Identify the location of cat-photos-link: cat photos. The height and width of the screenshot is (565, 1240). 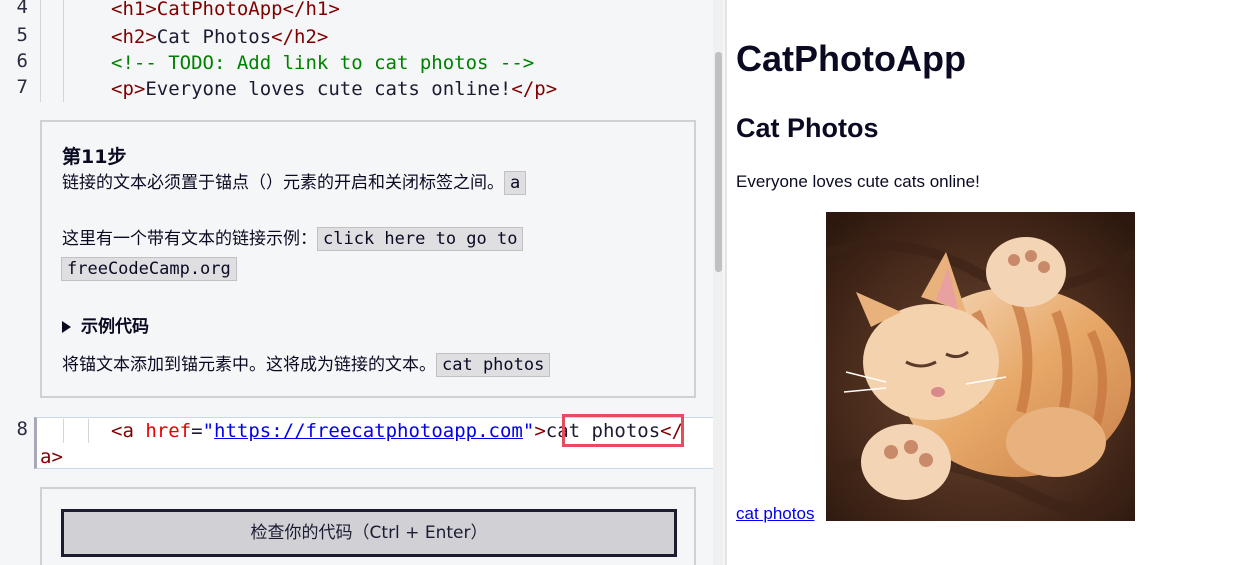
(775, 514).